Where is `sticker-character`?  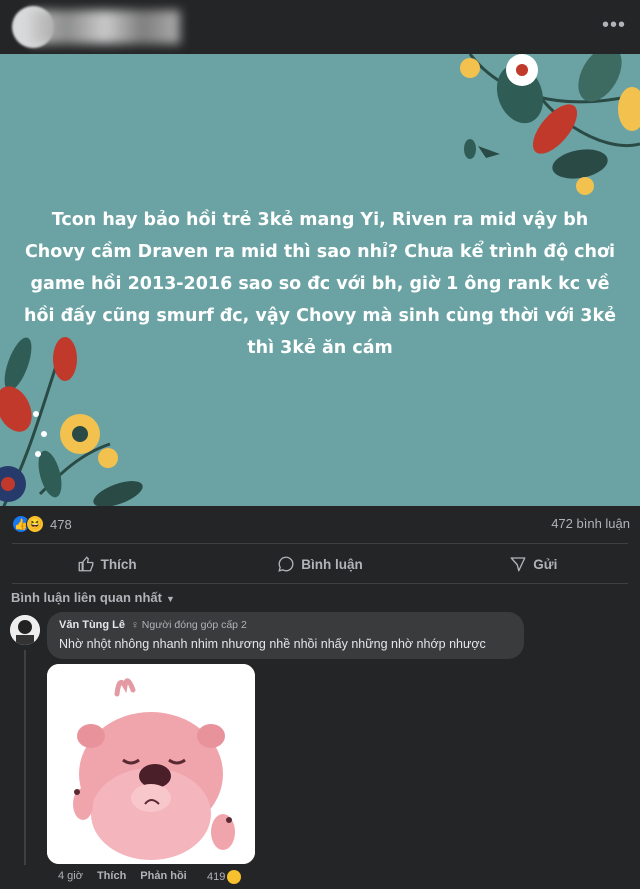 sticker-character is located at coordinates (151, 764).